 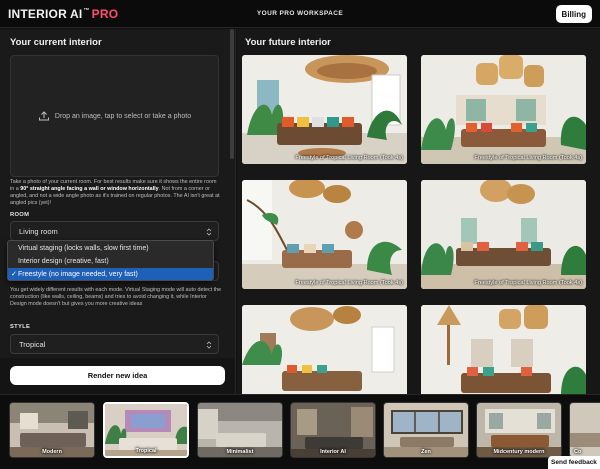 I want to click on room-label: ROOM, so click(x=20, y=215).